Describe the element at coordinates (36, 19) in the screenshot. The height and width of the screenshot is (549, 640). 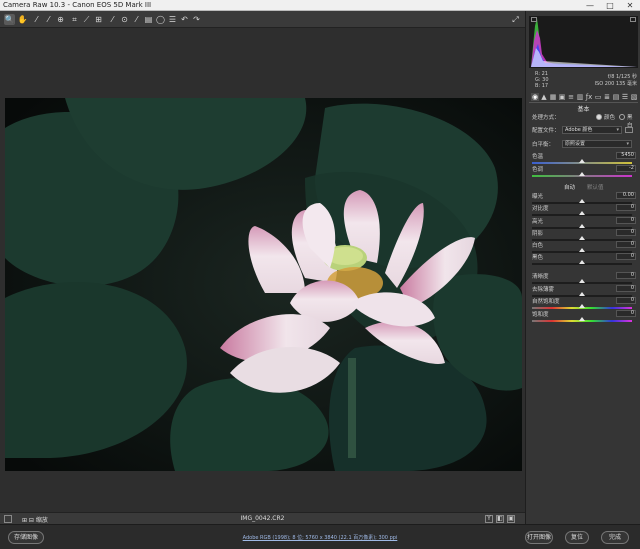
I see `white-balance-tool-icon: ⁄` at that location.